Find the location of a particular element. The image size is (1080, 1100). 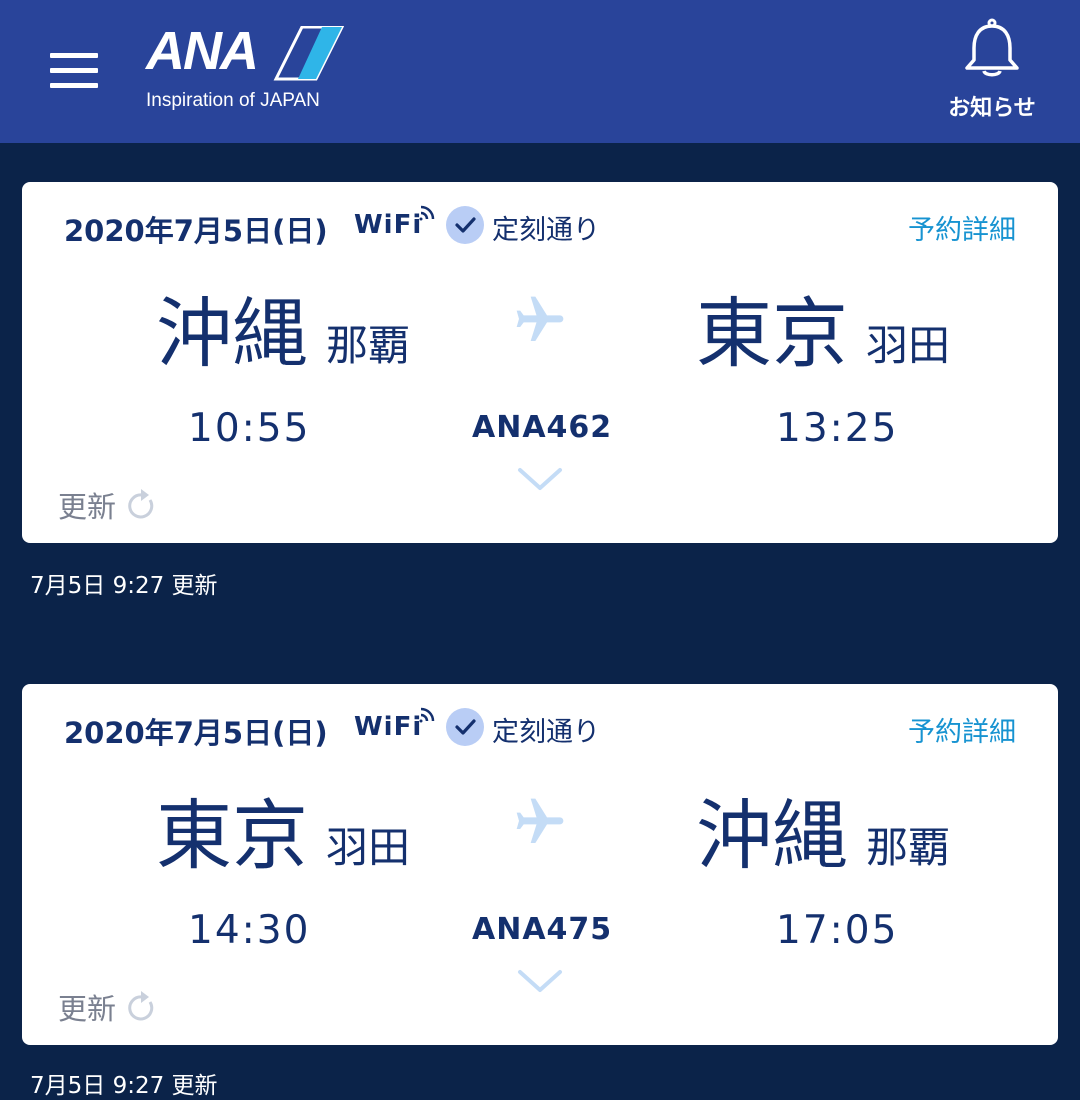

destination: 東京 羽田 is located at coordinates (823, 327).